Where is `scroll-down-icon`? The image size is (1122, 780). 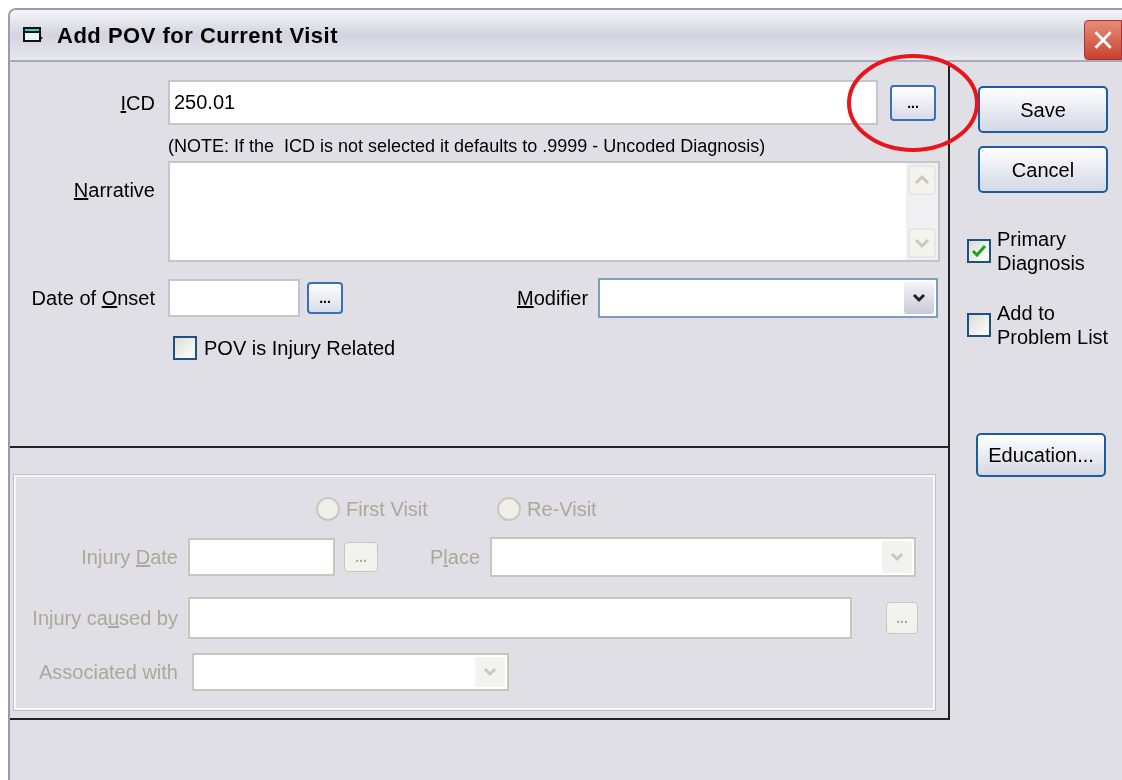 scroll-down-icon is located at coordinates (922, 243).